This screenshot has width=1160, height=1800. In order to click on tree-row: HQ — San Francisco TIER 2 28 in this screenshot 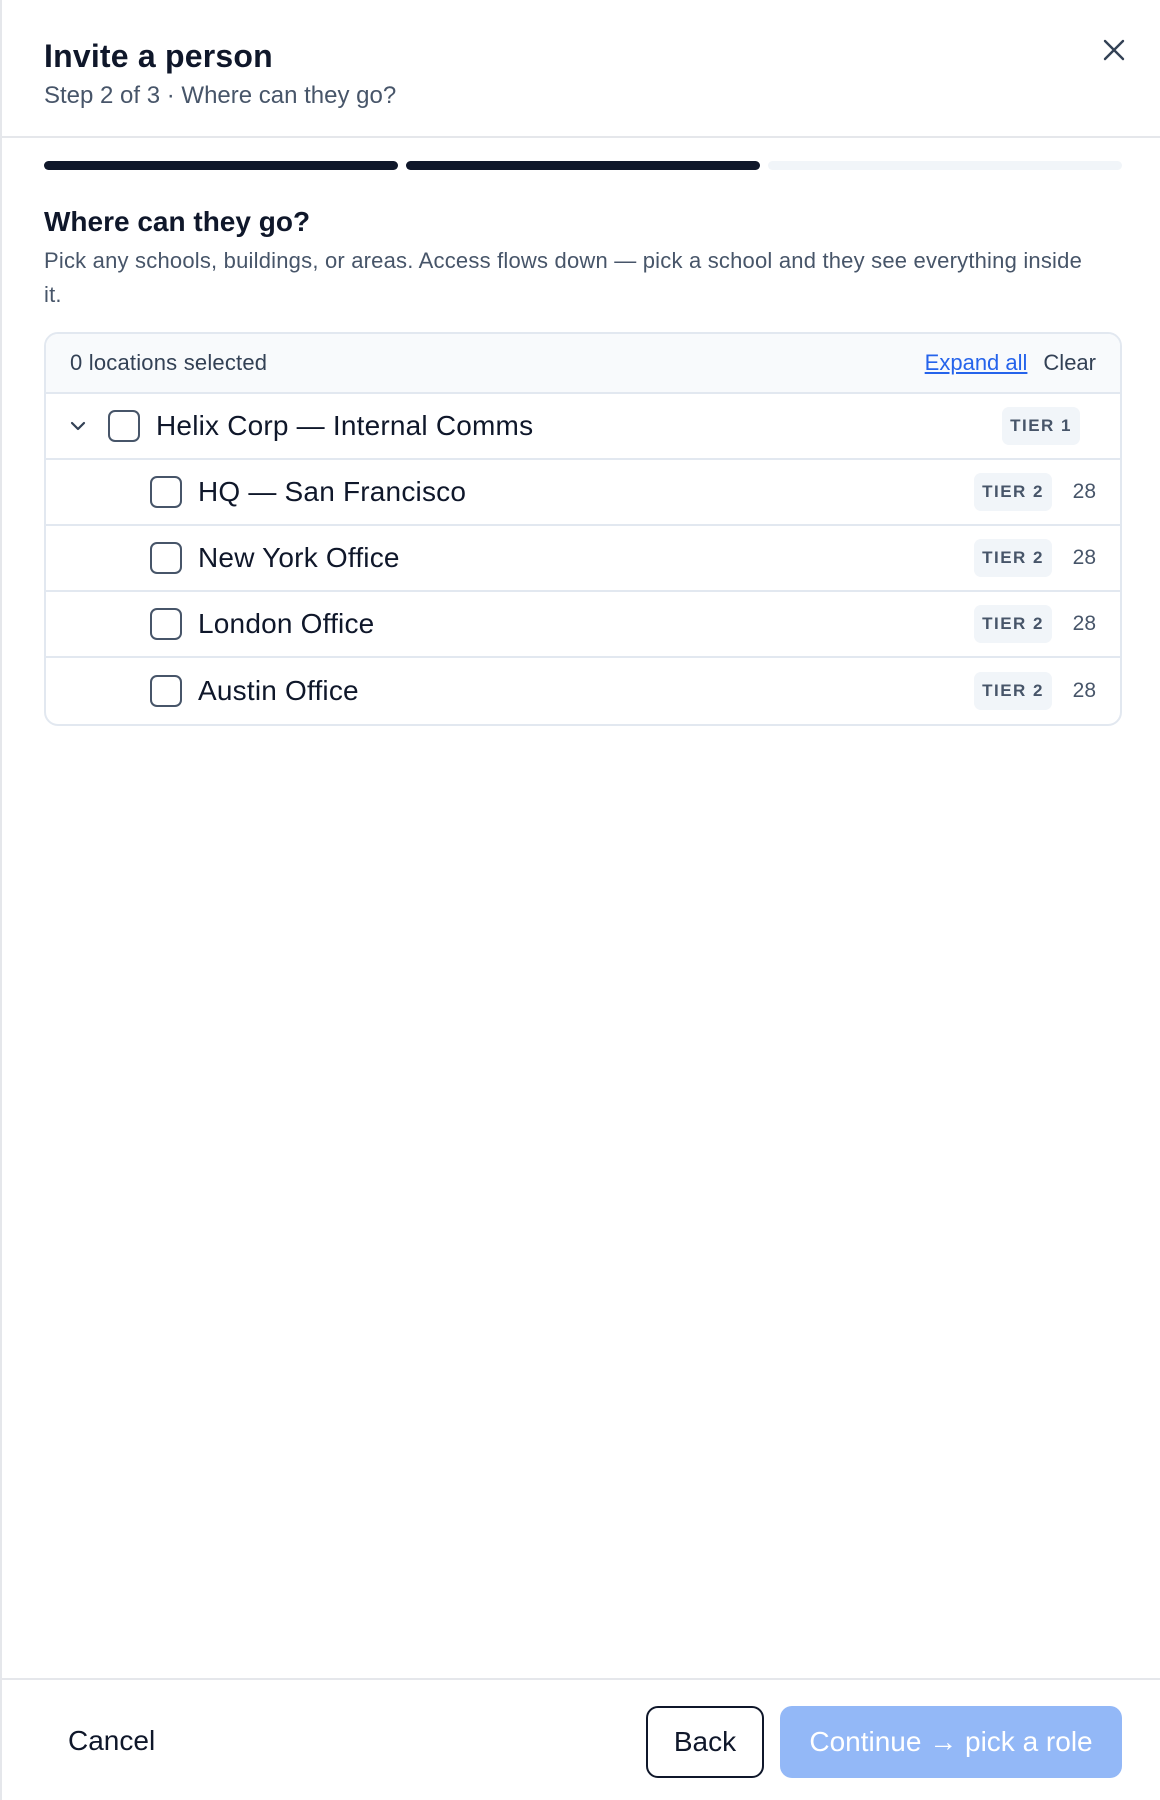, I will do `click(583, 493)`.